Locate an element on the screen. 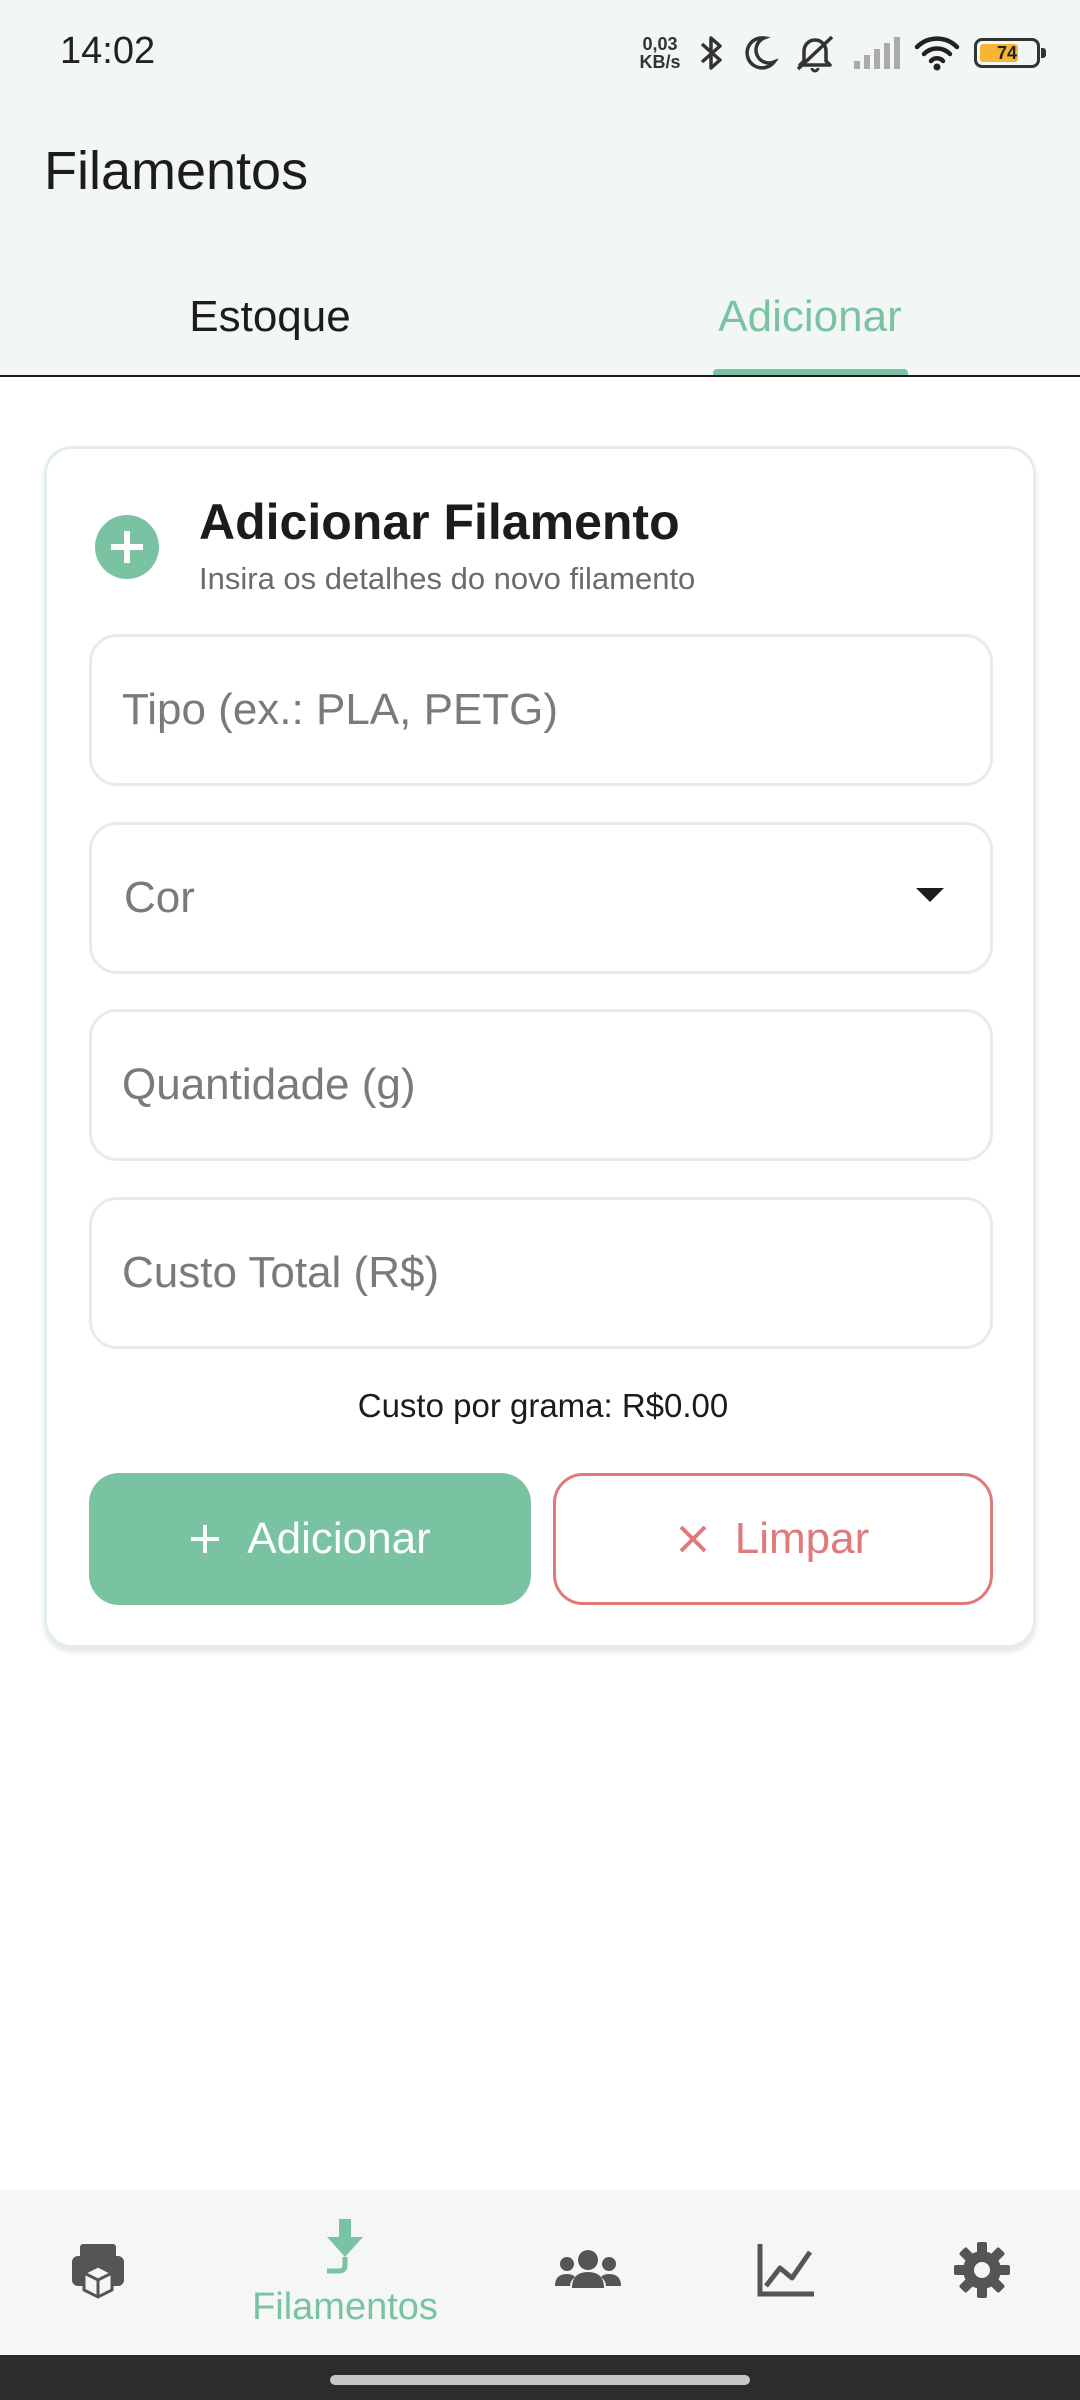 The image size is (1080, 2400). cor-dropdown: Cor is located at coordinates (541, 898).